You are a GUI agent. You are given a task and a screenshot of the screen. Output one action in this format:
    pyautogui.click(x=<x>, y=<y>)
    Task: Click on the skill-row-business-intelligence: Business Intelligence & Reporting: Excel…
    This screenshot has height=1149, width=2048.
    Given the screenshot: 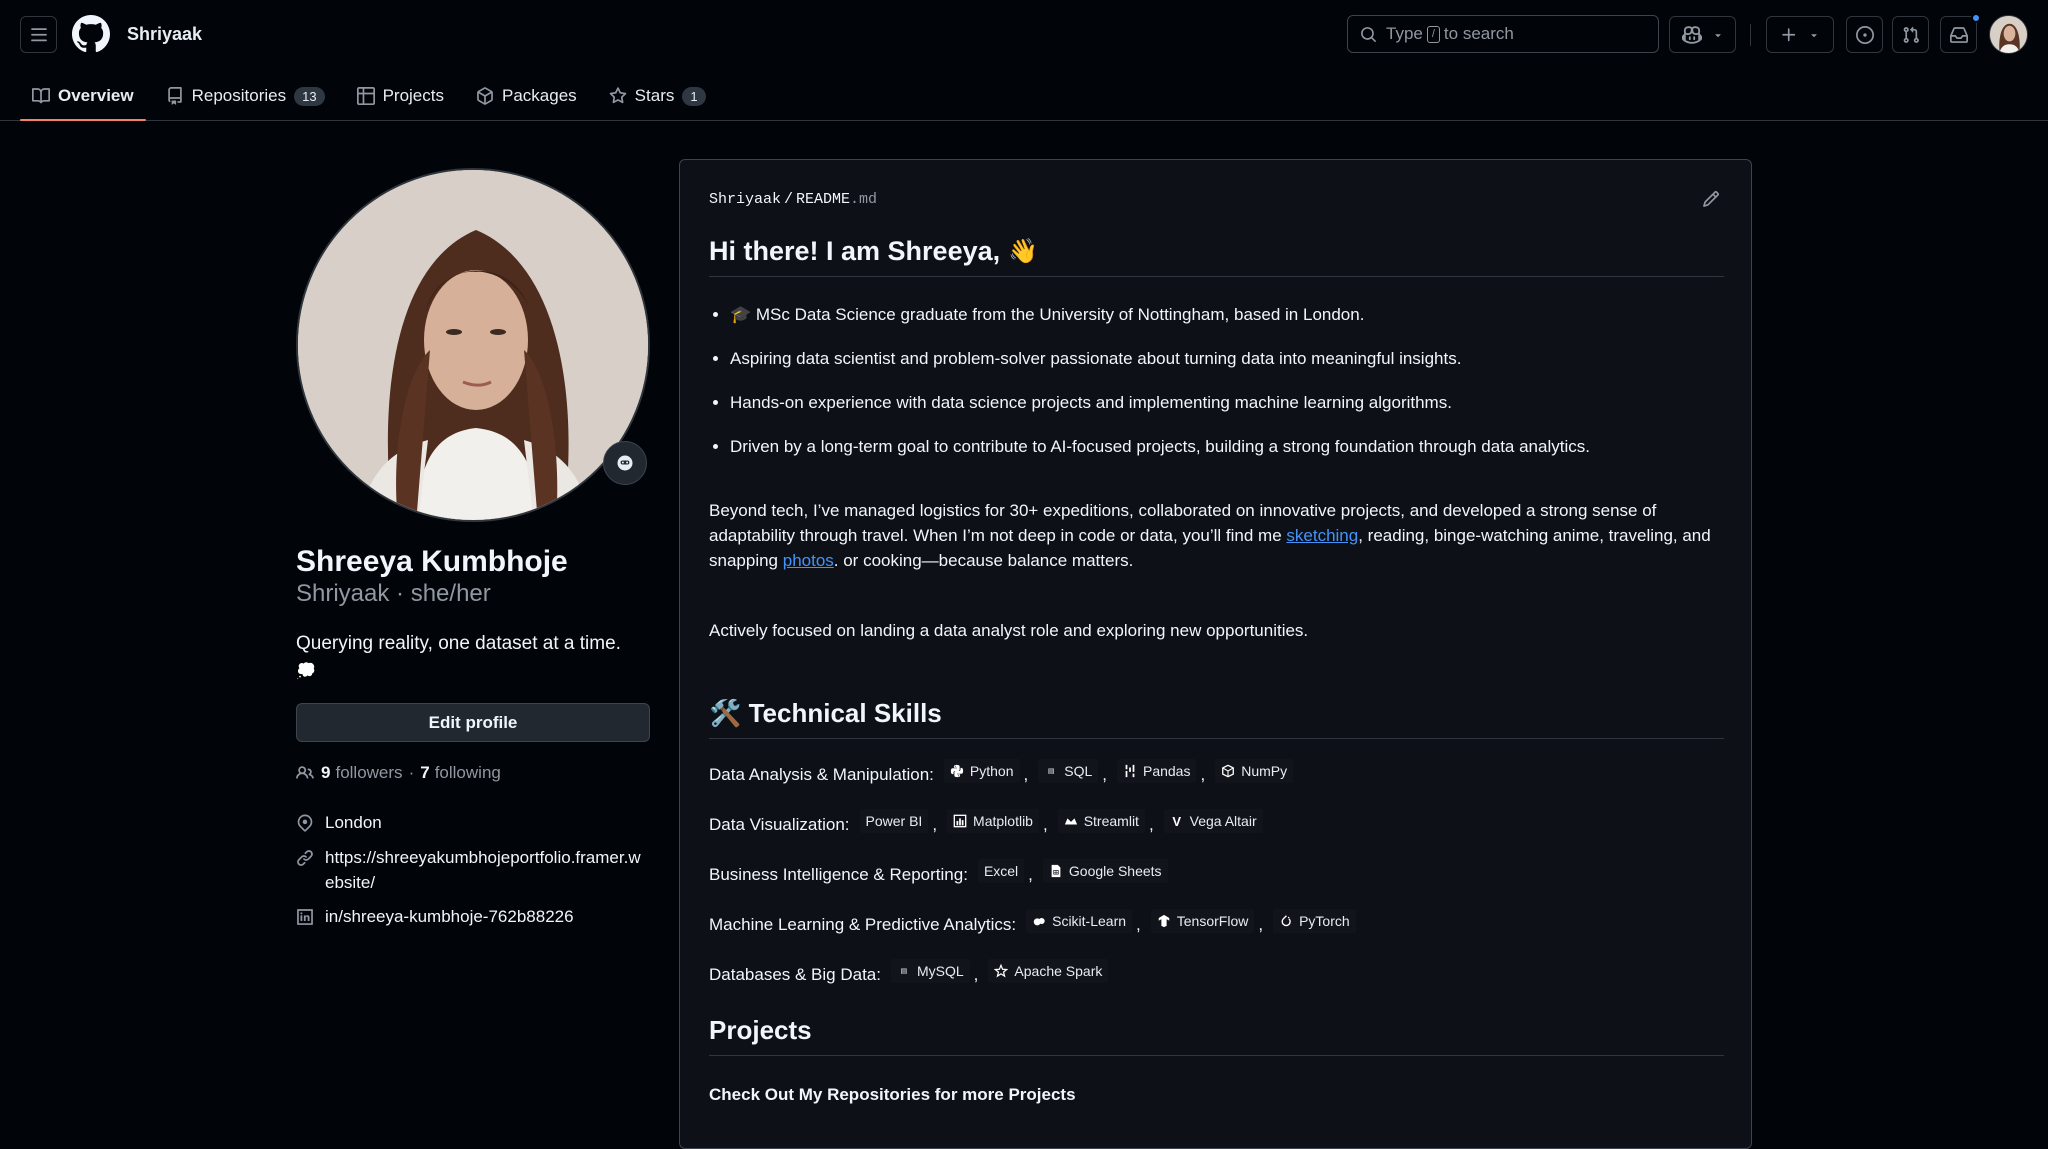 What is the action you would take?
    pyautogui.click(x=939, y=874)
    